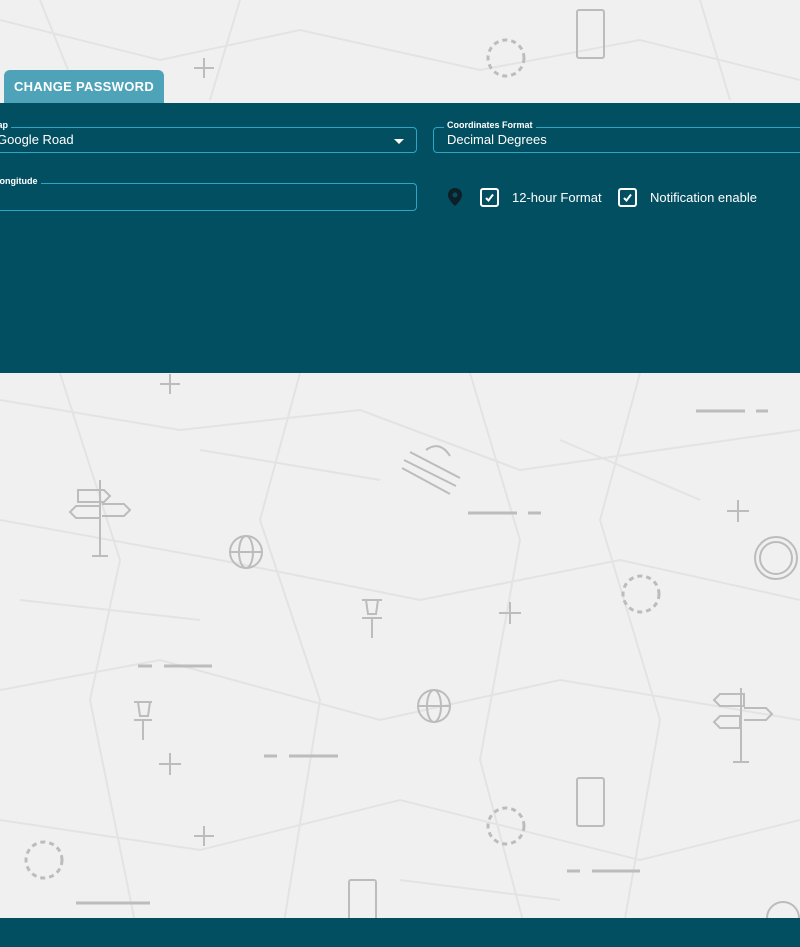 This screenshot has width=800, height=947. Describe the element at coordinates (37, 139) in the screenshot. I see `map-select-value: Google Road` at that location.